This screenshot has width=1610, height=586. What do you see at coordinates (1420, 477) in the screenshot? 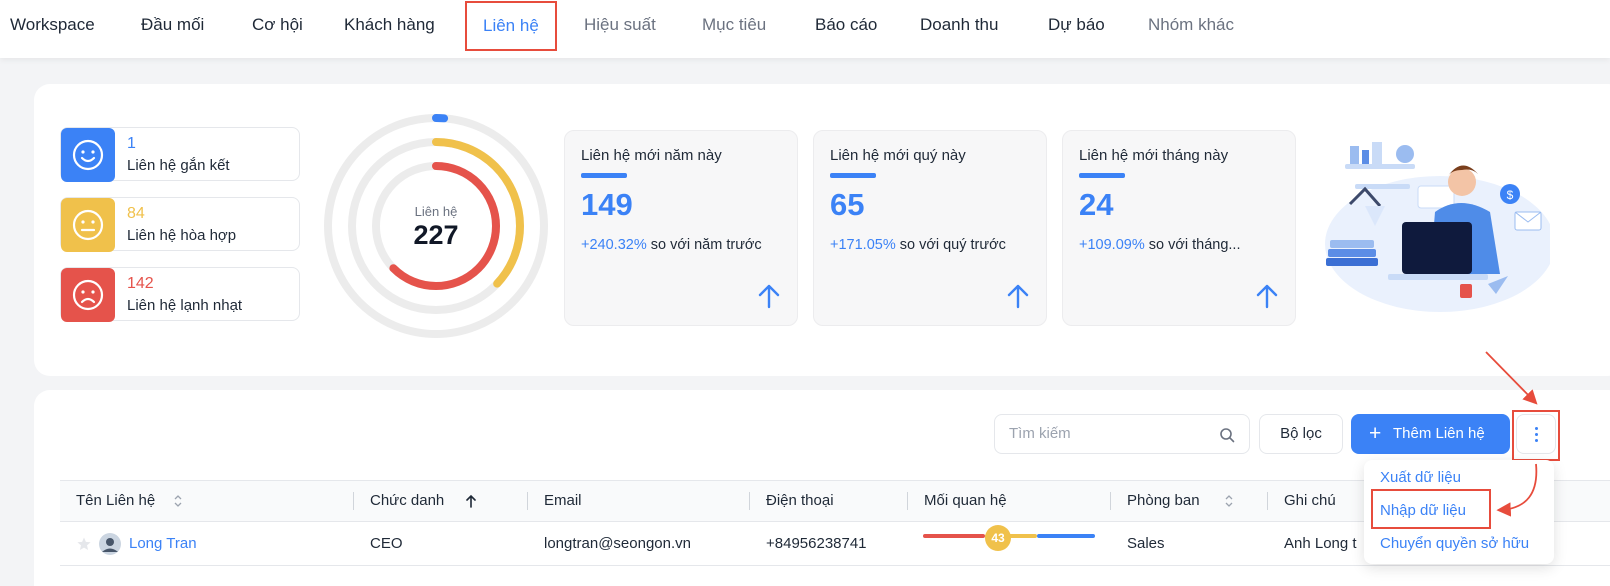
I see `menu-item-export: Xuất dữ liệu` at bounding box center [1420, 477].